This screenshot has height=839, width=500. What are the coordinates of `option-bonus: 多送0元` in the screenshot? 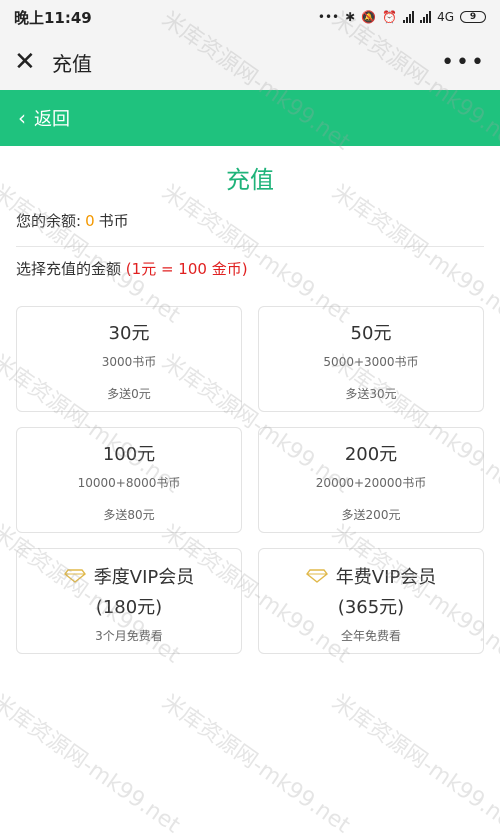 It's located at (129, 394).